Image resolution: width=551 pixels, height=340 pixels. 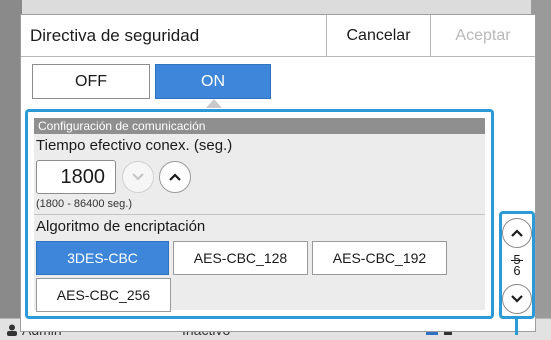 What do you see at coordinates (516, 327) in the screenshot?
I see `page-navigator-connector` at bounding box center [516, 327].